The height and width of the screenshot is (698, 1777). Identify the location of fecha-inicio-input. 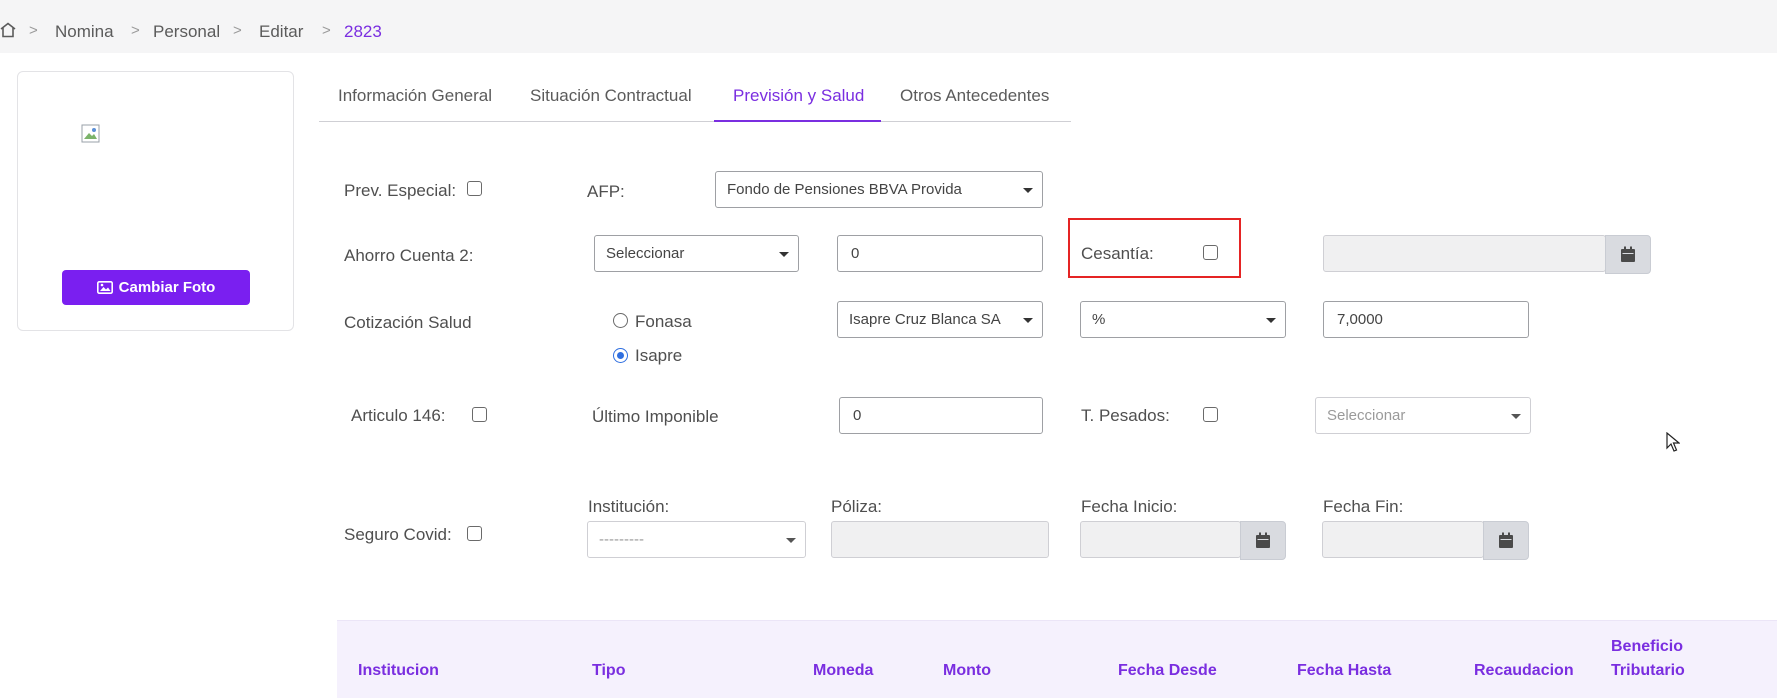
(1160, 539).